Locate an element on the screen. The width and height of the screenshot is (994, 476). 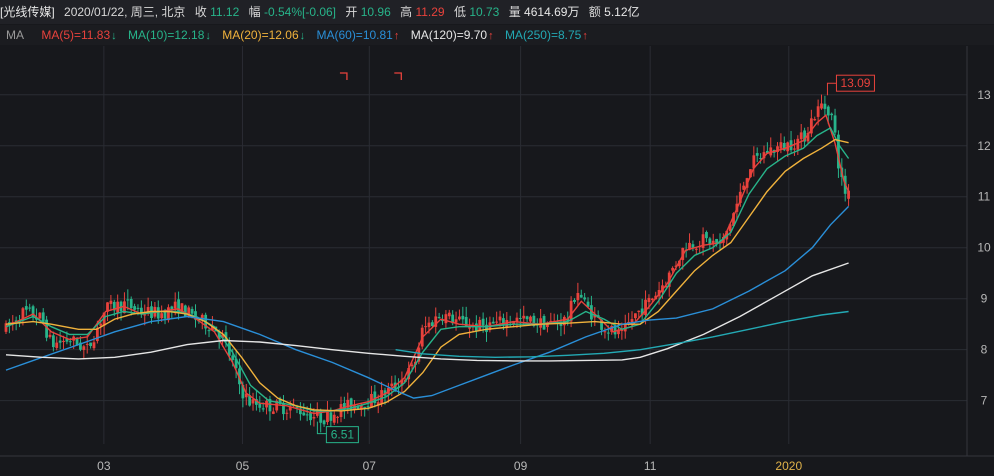
x-tick-label: 07 is located at coordinates (370, 466).